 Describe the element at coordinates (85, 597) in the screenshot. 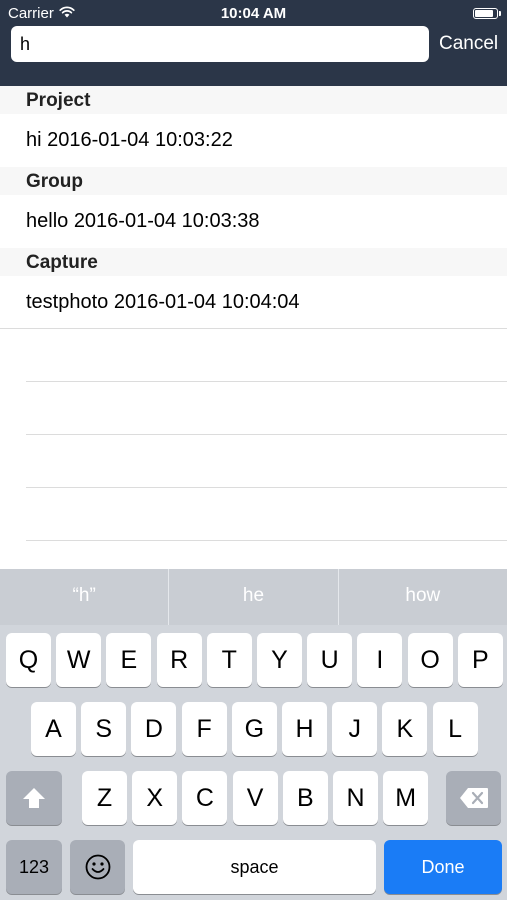

I see `suggestion-literal: “h”` at that location.